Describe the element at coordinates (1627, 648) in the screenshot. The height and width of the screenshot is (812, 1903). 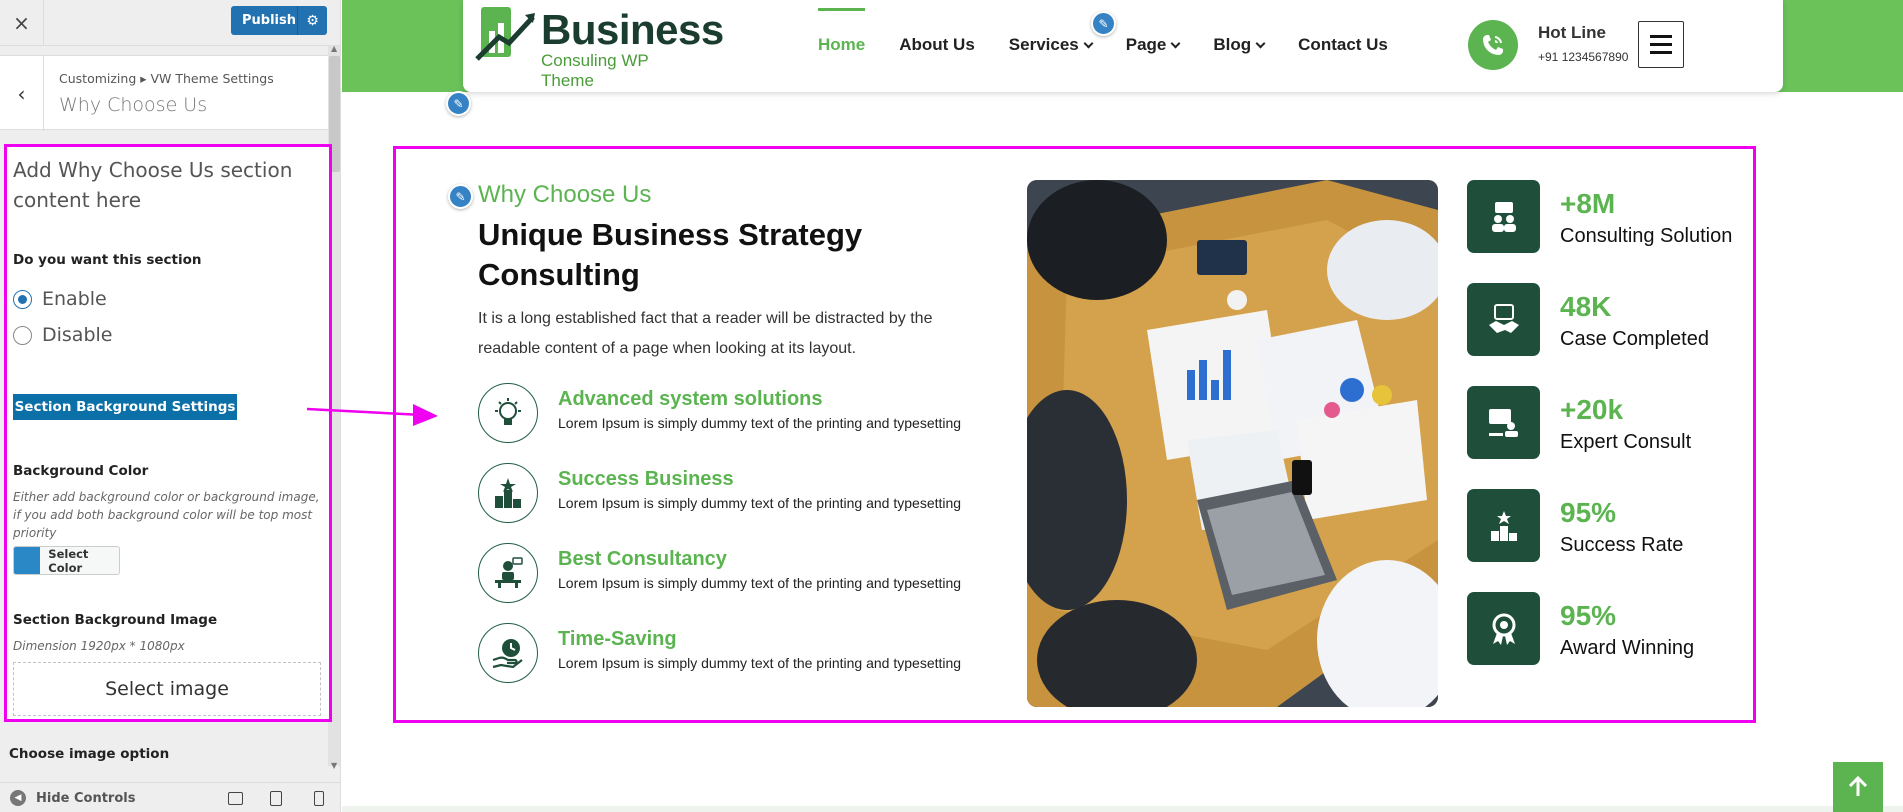
I see `stat-label: Award Winning` at that location.